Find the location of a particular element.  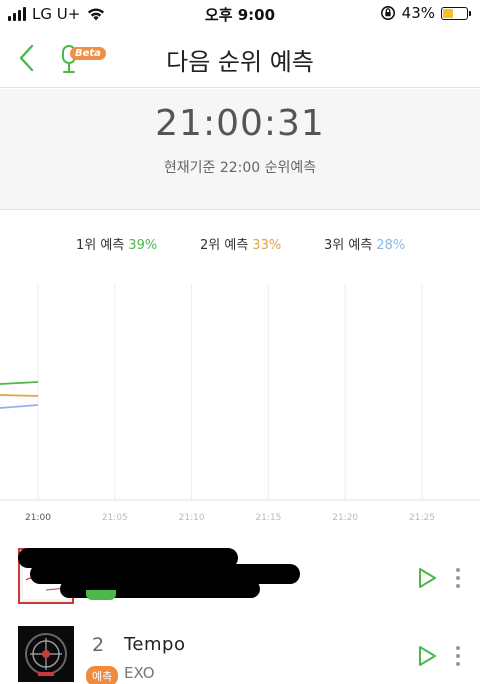

legend-value: 39% is located at coordinates (143, 245).